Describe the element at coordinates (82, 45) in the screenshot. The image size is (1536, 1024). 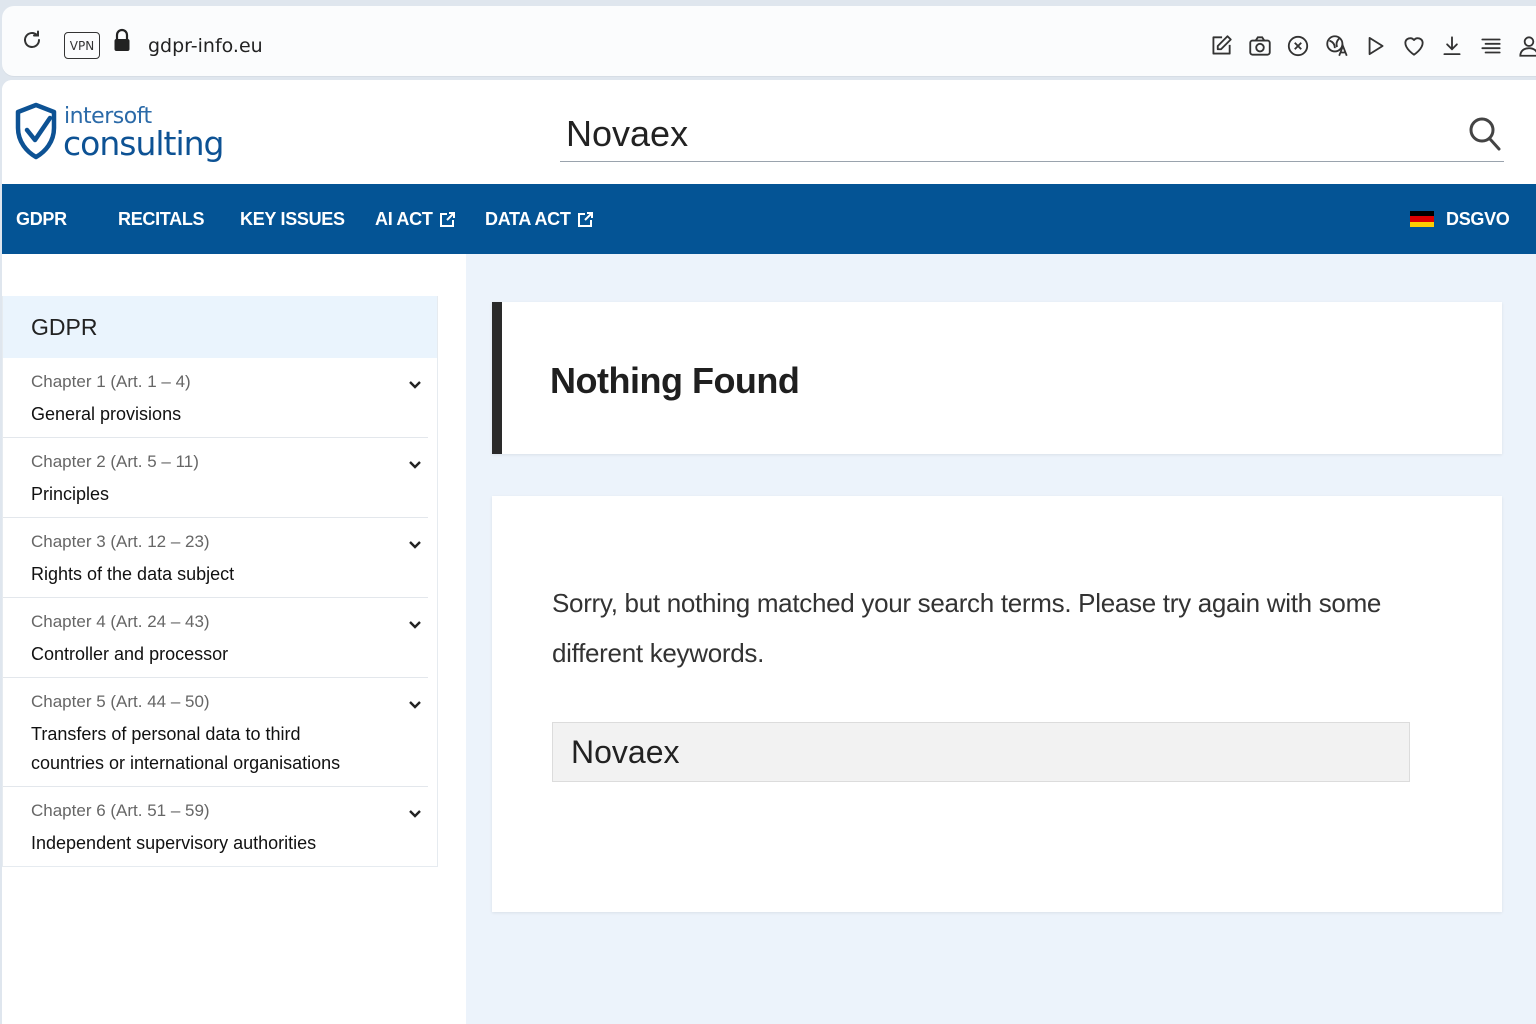
I see `vpn-badge: VPN` at that location.